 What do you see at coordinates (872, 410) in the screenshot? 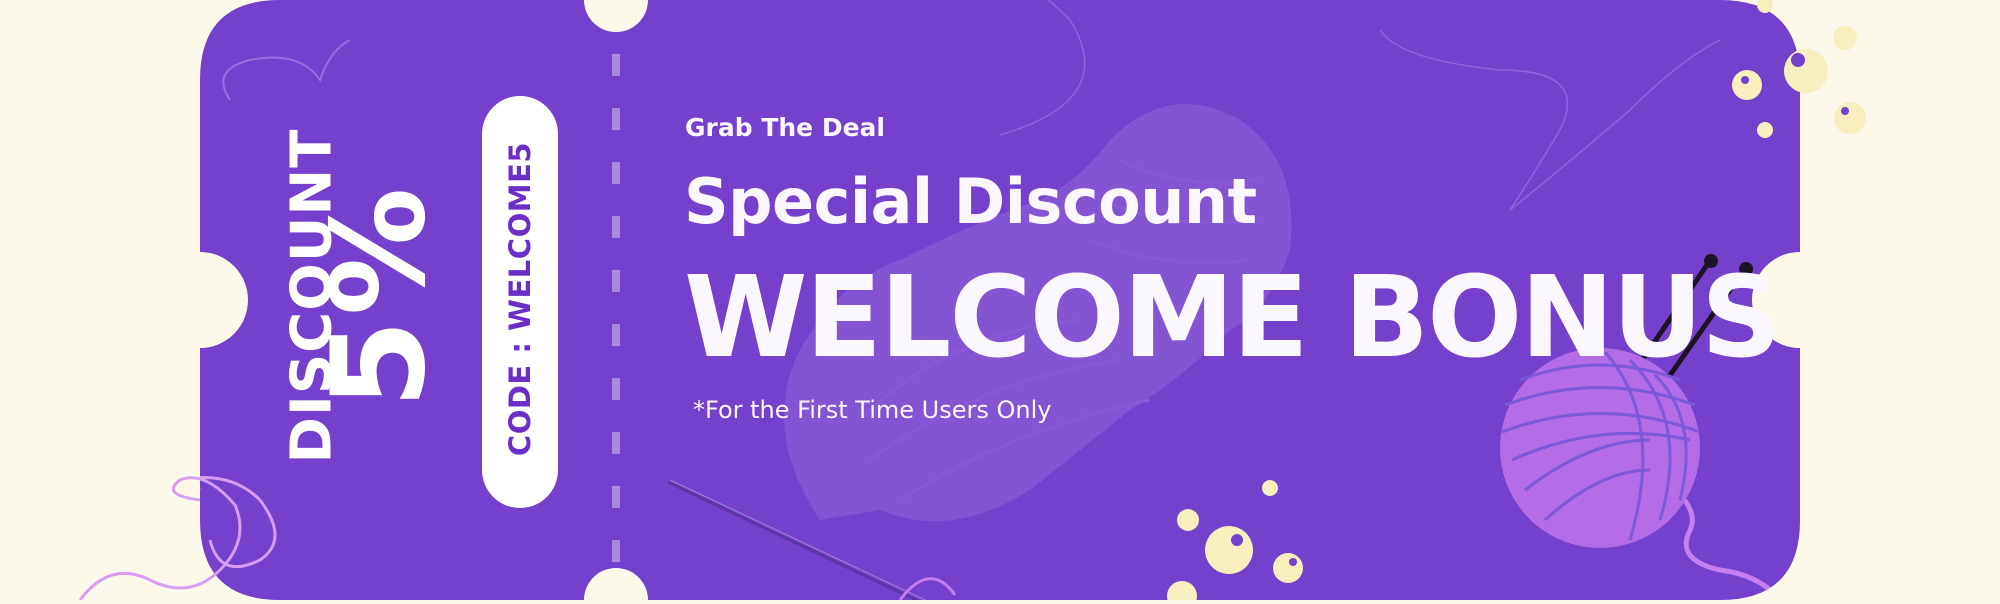
I see `eligibility-note: *For the First Time Users Only` at bounding box center [872, 410].